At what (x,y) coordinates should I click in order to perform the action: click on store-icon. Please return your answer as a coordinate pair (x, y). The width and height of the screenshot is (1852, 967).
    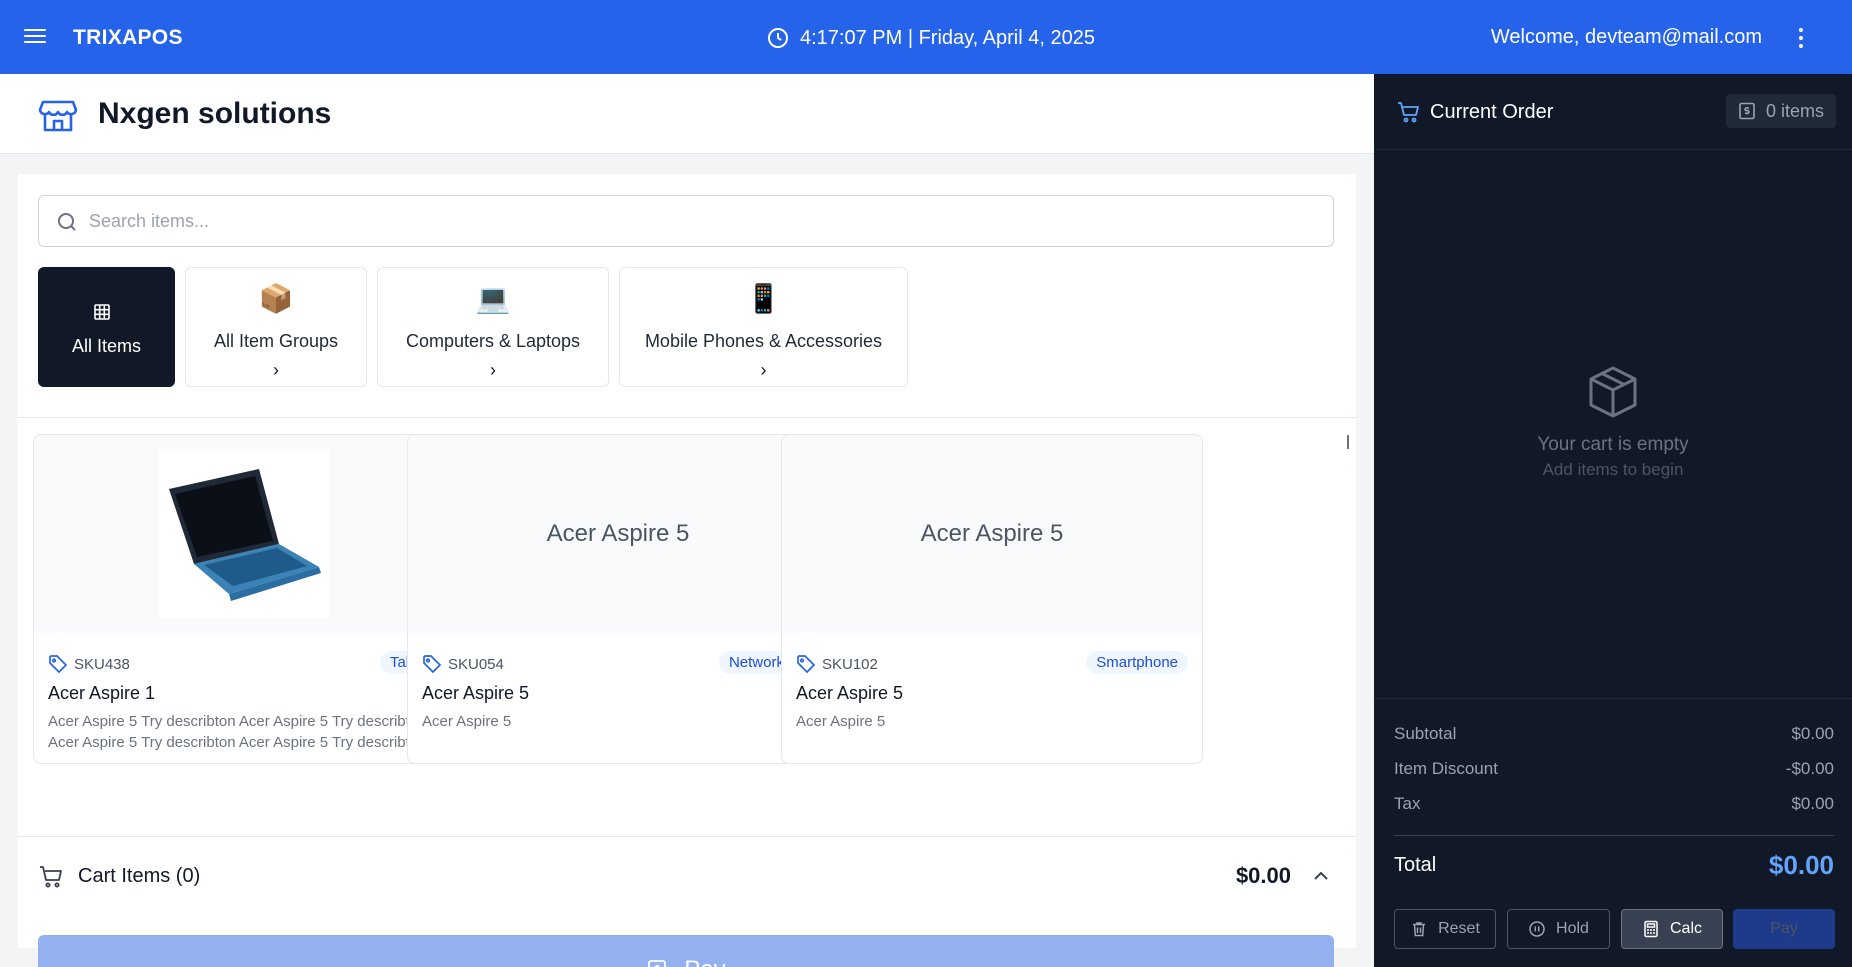
    Looking at the image, I should click on (58, 116).